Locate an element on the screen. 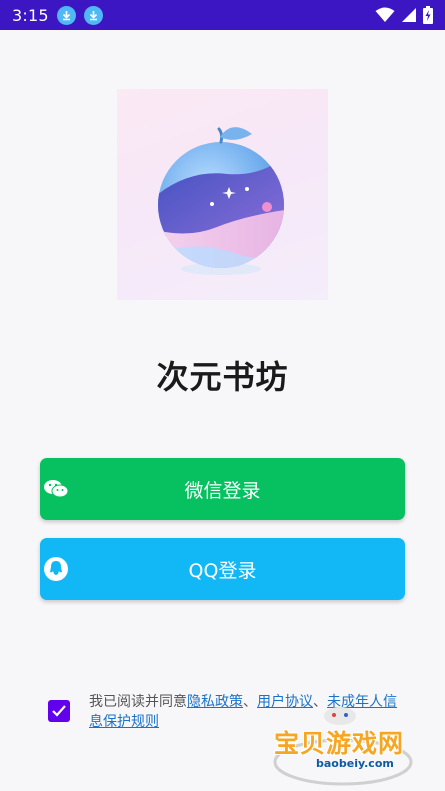  wechat-icon is located at coordinates (56, 489).